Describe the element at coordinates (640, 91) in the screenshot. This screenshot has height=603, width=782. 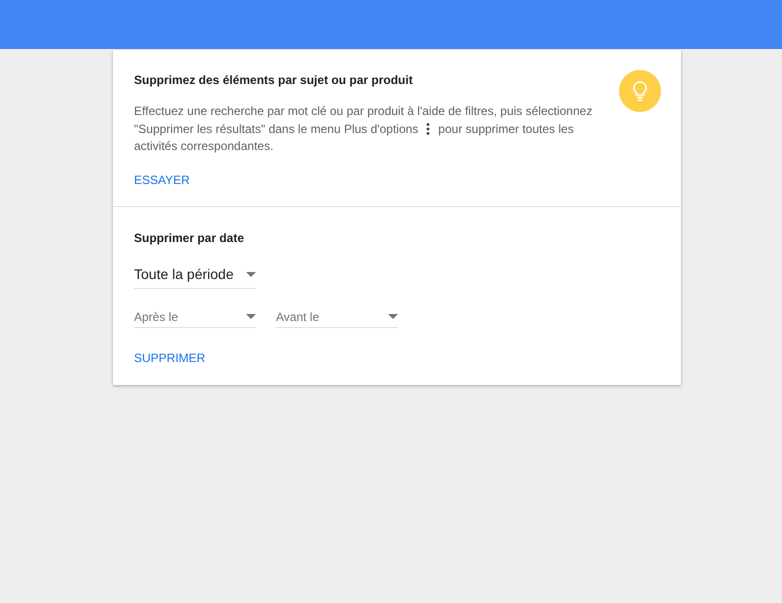
I see `lightbulb-icon` at that location.